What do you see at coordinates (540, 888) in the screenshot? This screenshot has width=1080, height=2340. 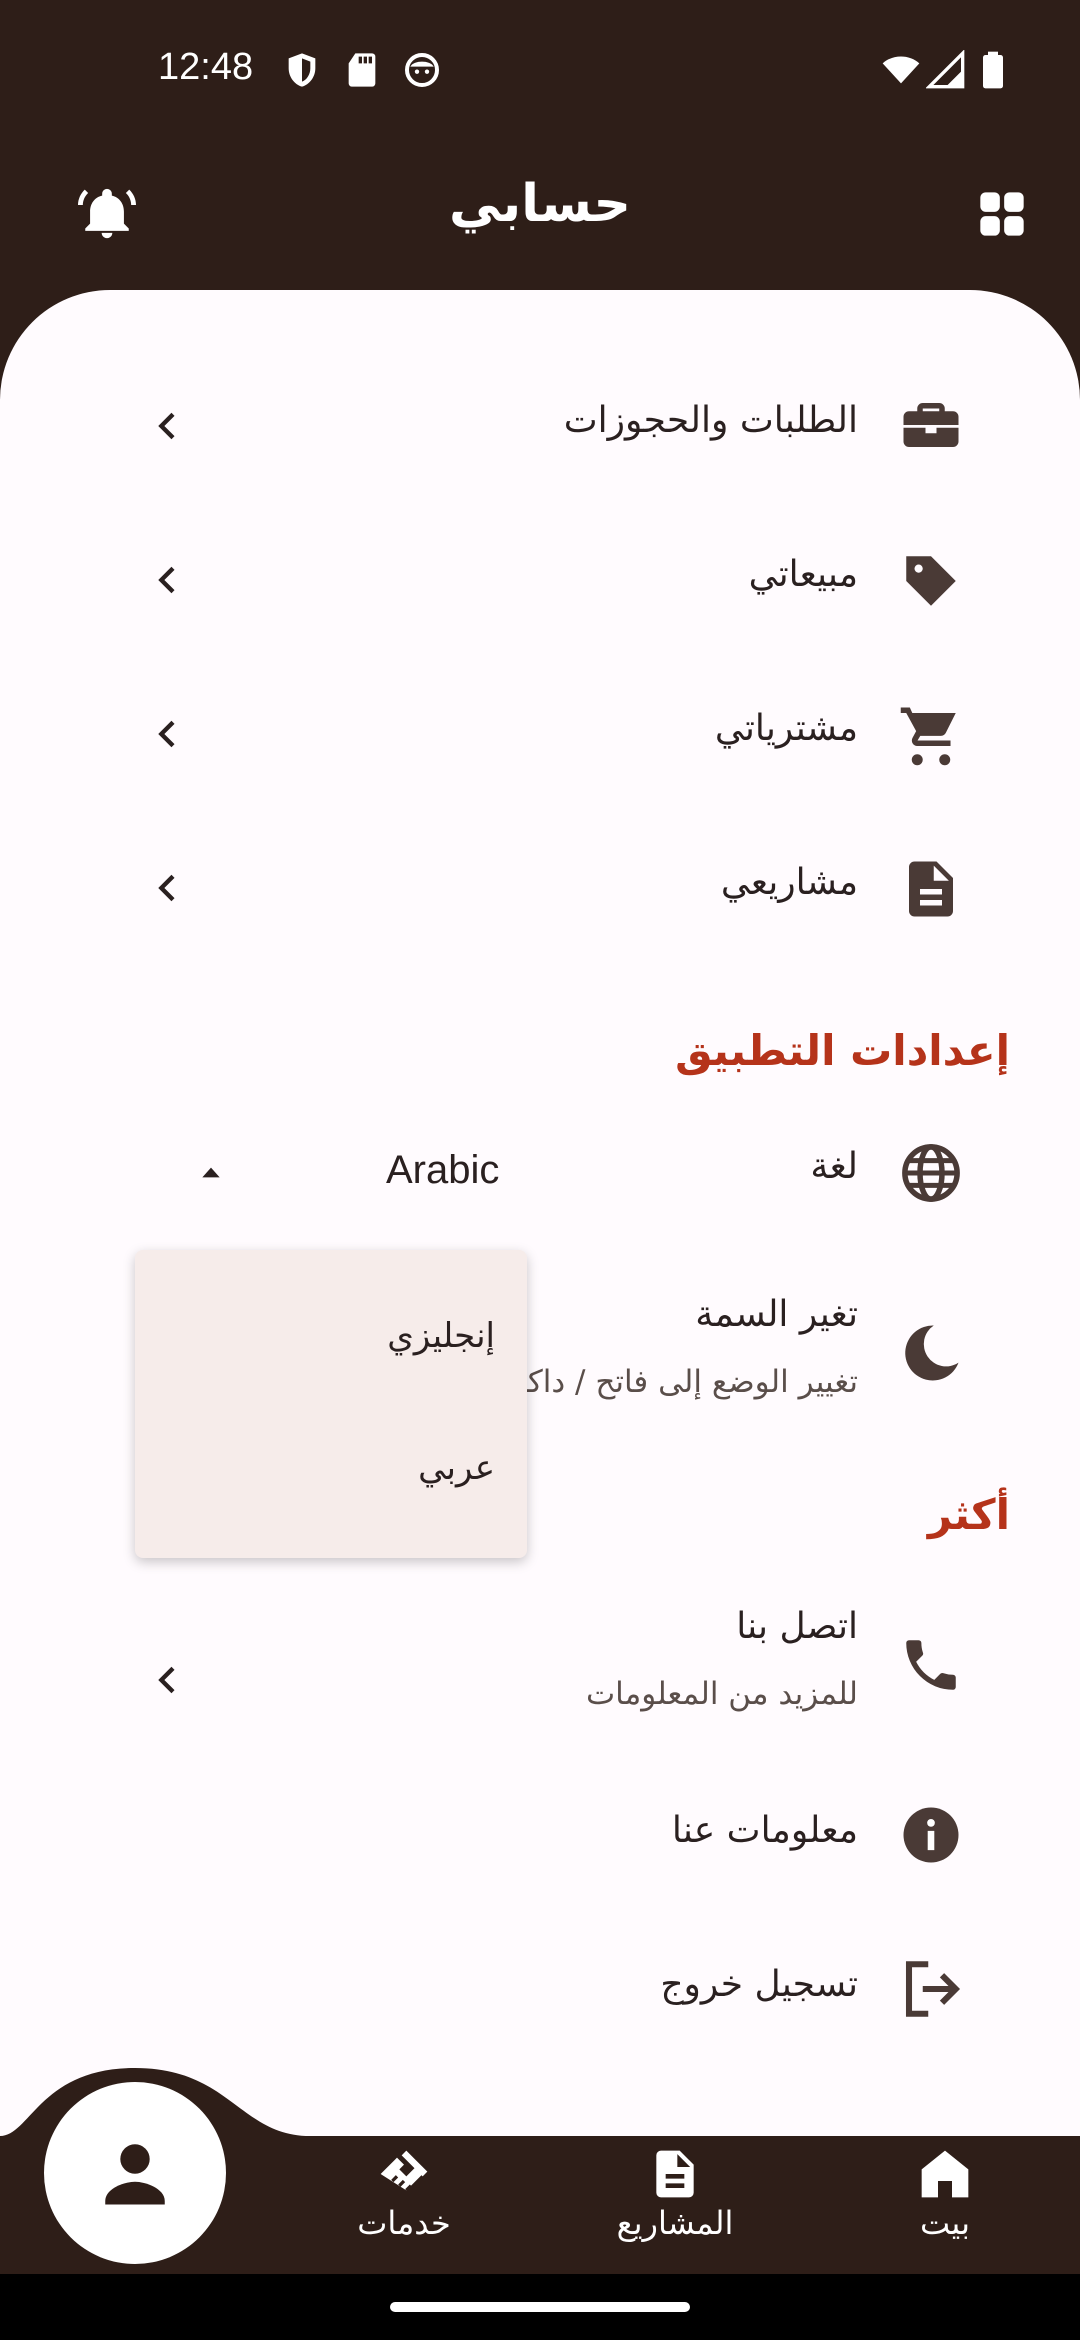 I see `menu-item-my-projects: مشاريعي` at bounding box center [540, 888].